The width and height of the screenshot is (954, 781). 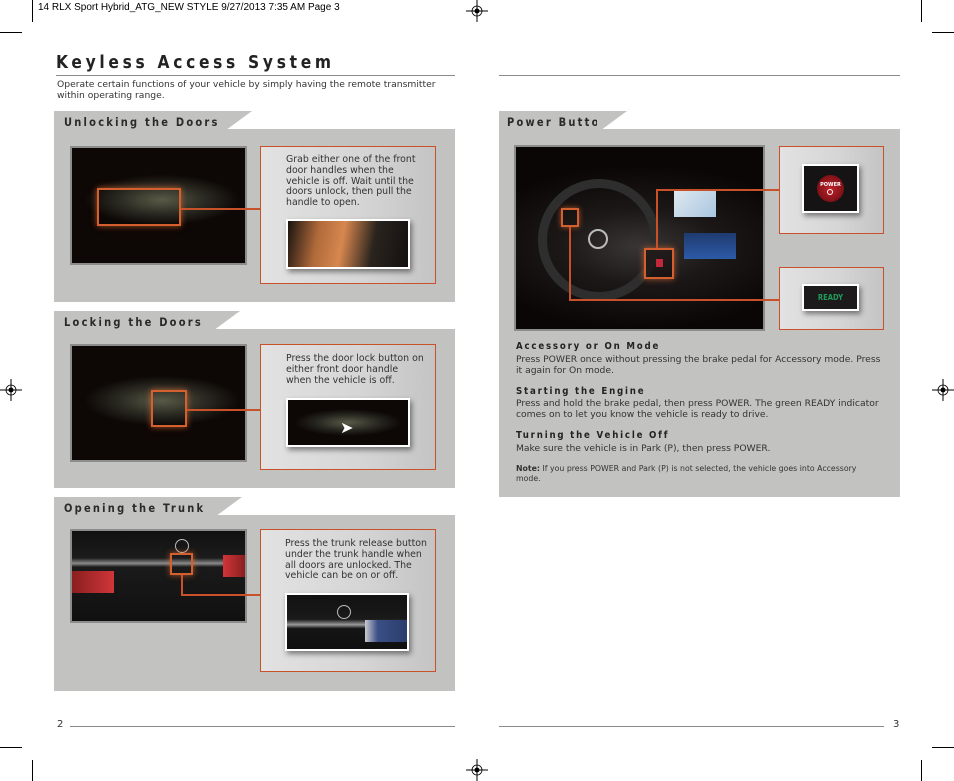 What do you see at coordinates (588, 346) in the screenshot?
I see `subsection-heading: Accessory or On Mode` at bounding box center [588, 346].